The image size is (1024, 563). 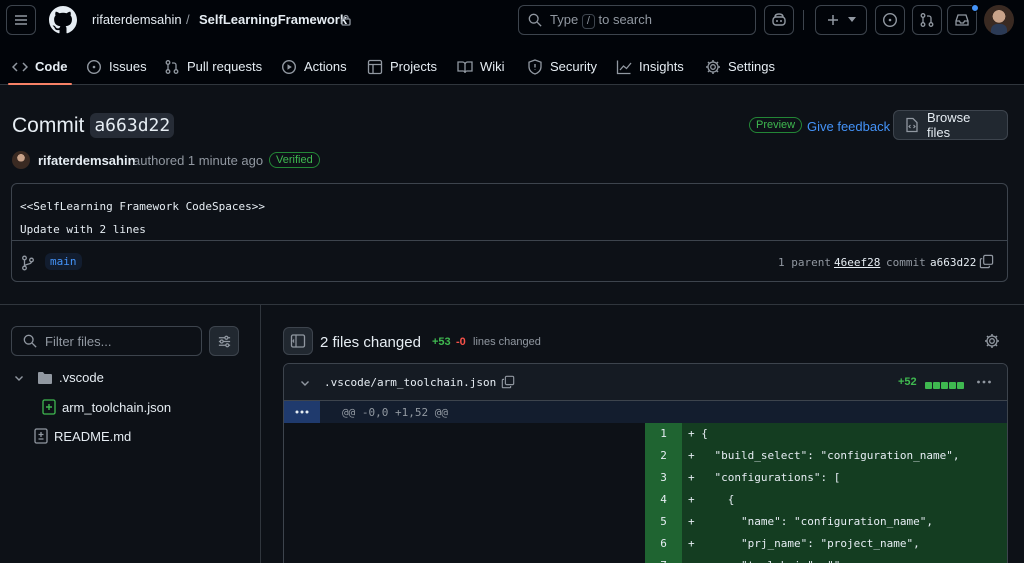 What do you see at coordinates (841, 20) in the screenshot?
I see `create-new-button` at bounding box center [841, 20].